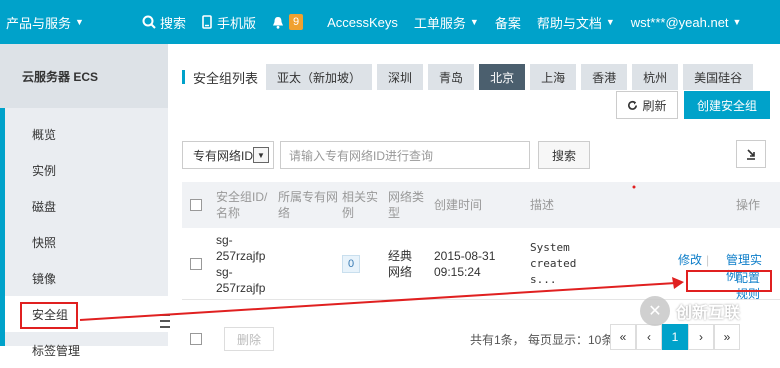  I want to click on security-group-id-name: sg-257rzajfp sg-257rzajfp, so click(245, 264).